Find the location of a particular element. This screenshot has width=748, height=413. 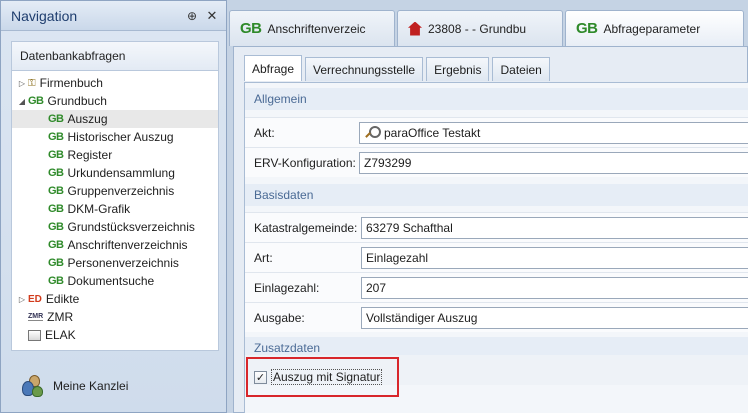

meine-kanzlei-button: Meine Kanzlei is located at coordinates (74, 386).